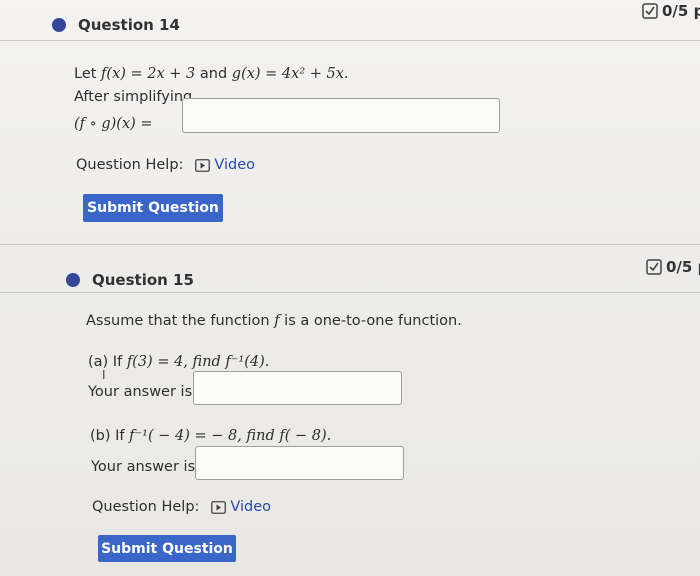 This screenshot has height=576, width=700. Describe the element at coordinates (299, 463) in the screenshot. I see `part-b-answer-input` at that location.